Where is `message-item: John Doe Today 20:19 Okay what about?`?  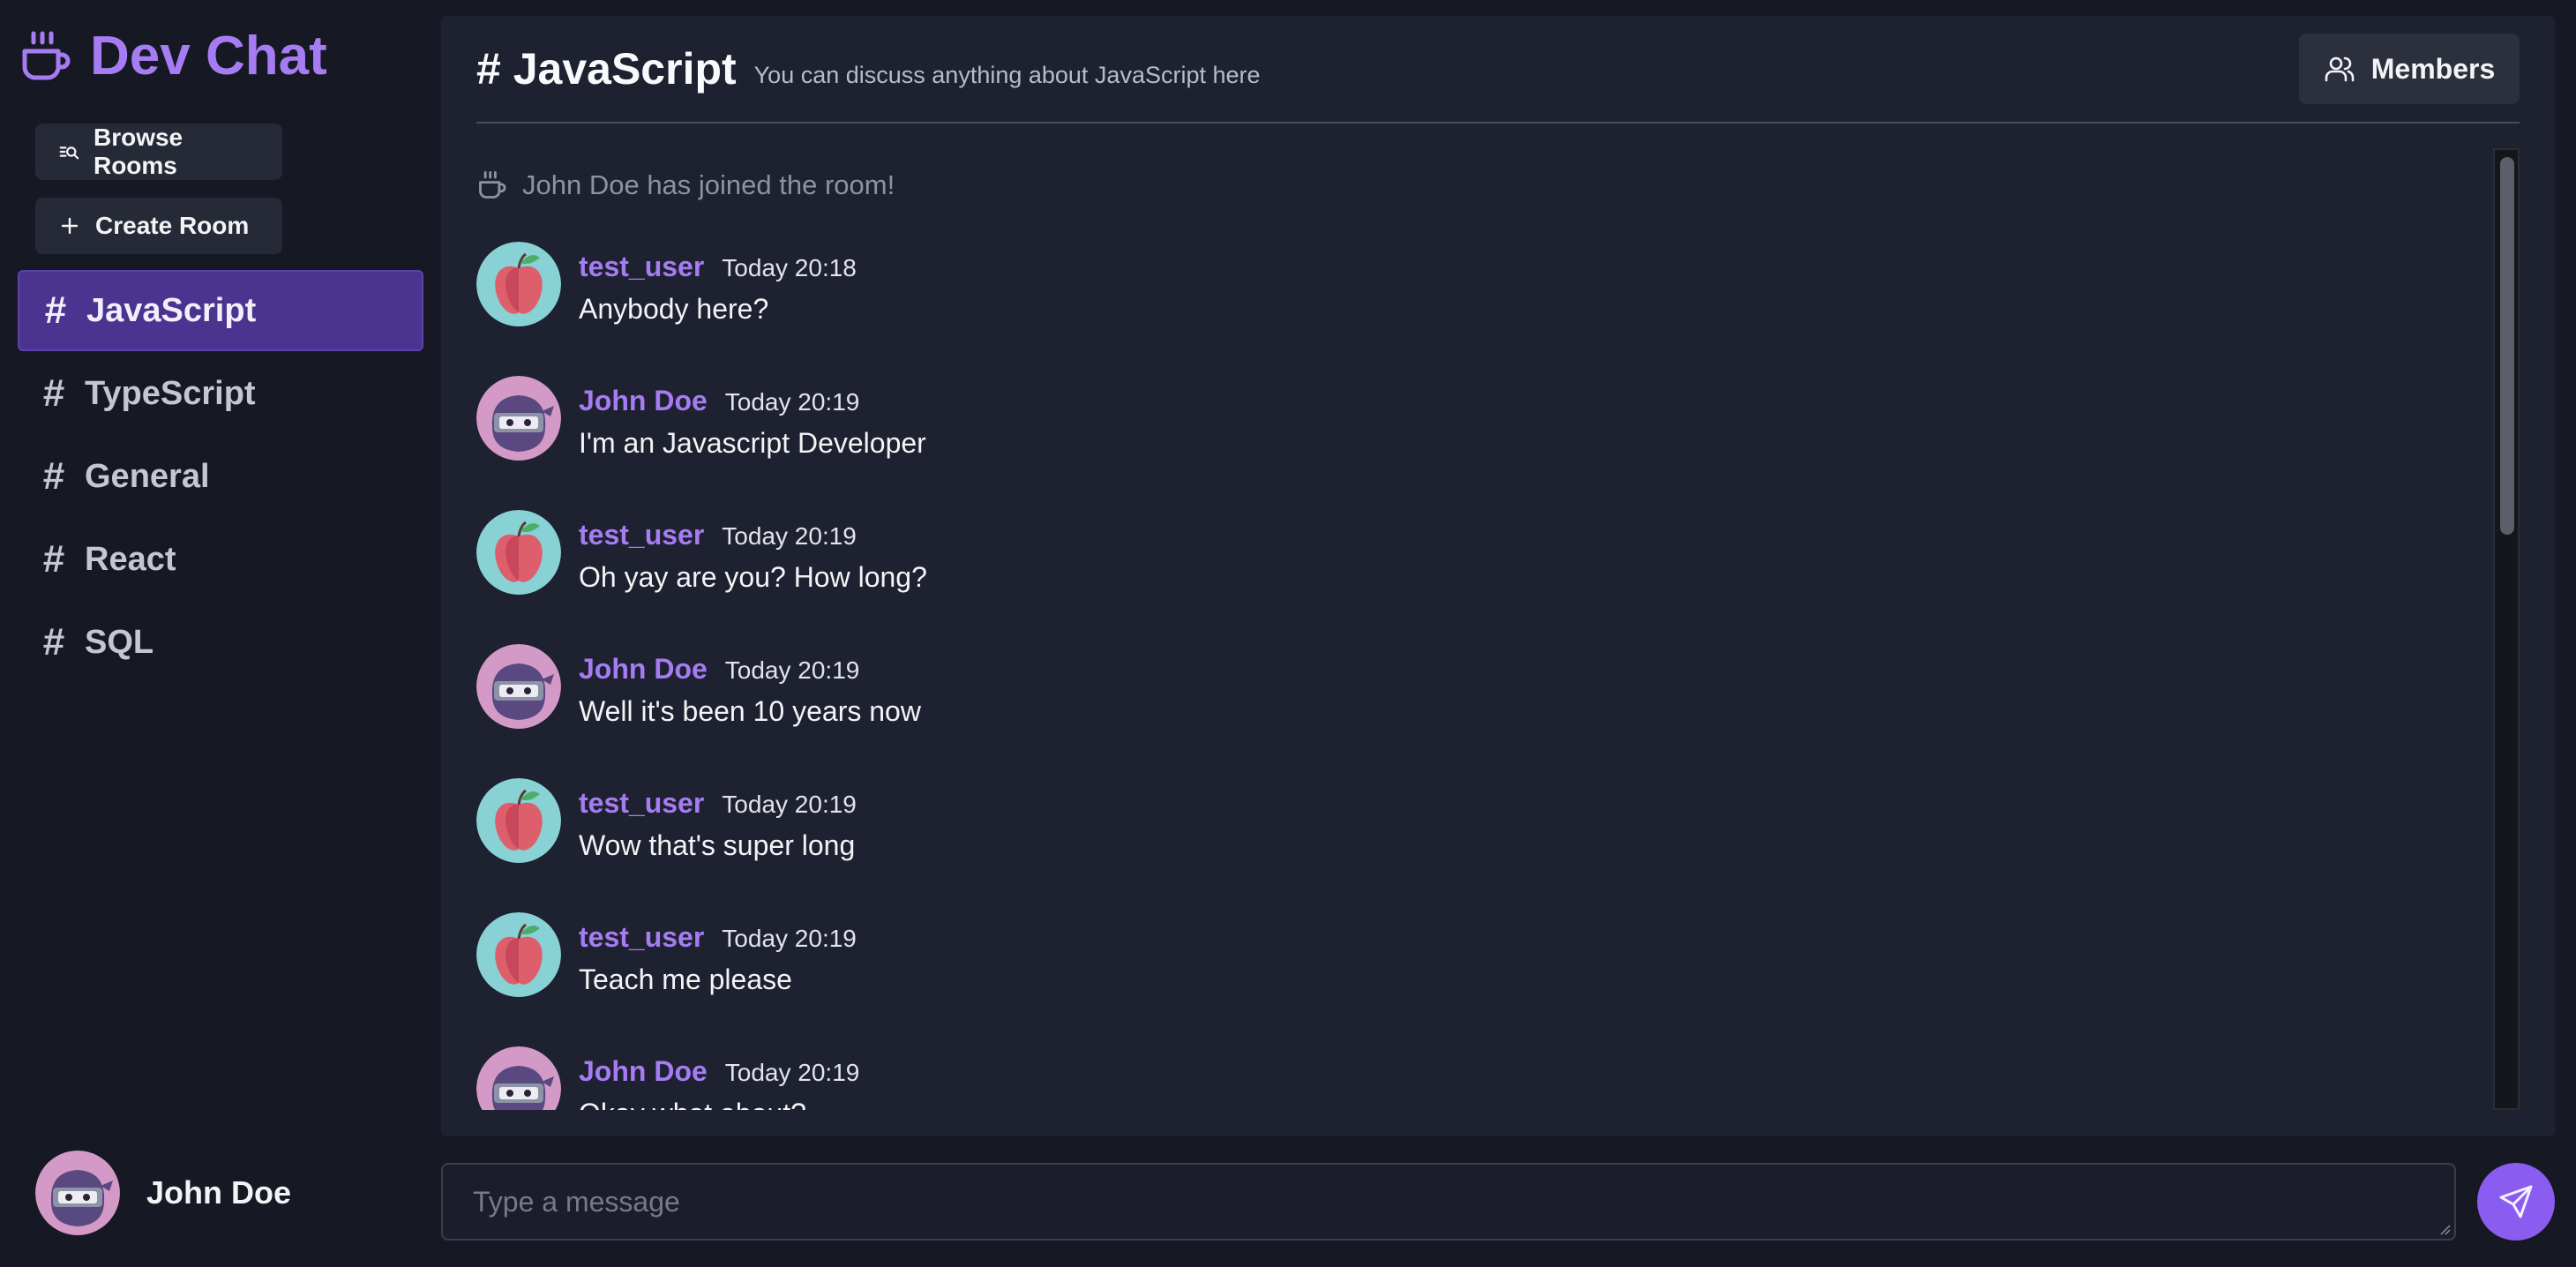 message-item: John Doe Today 20:19 Okay what about? is located at coordinates (1447, 1078).